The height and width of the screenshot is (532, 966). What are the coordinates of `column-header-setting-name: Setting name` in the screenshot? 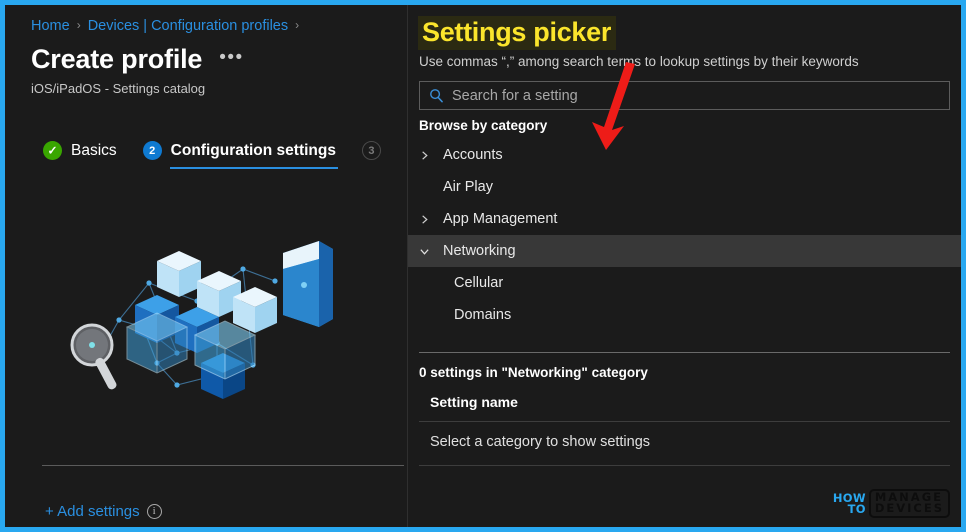 It's located at (474, 402).